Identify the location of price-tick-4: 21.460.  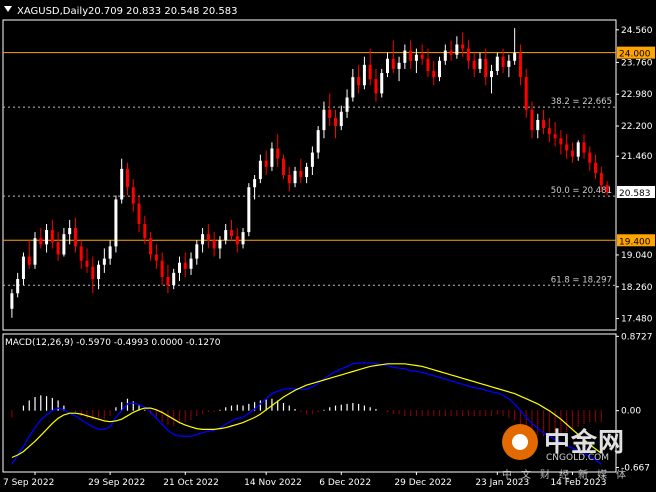
(637, 157).